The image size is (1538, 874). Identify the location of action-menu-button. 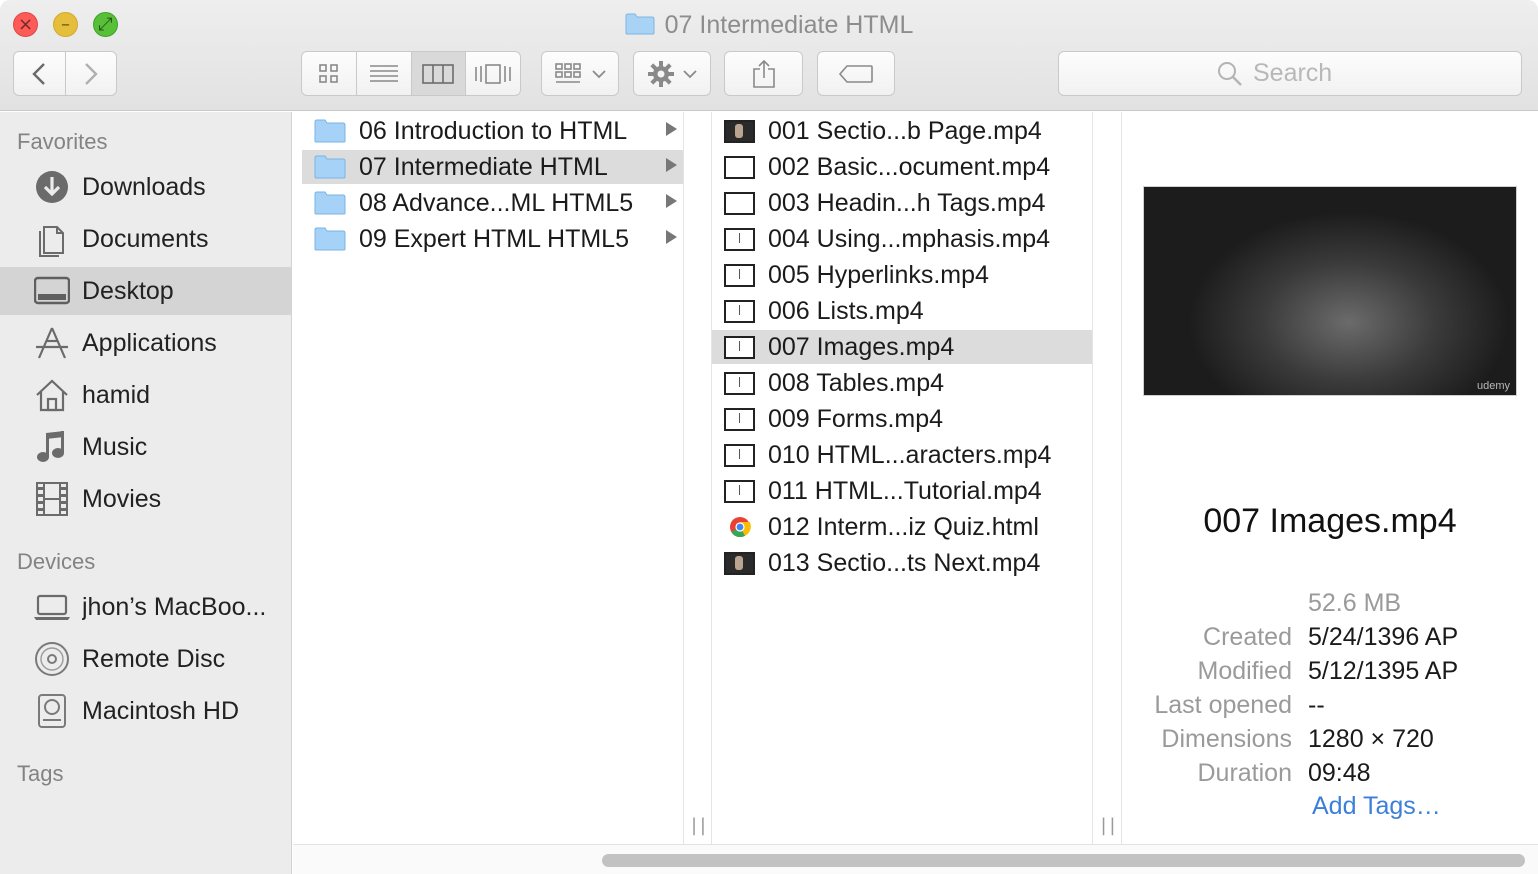
(672, 73).